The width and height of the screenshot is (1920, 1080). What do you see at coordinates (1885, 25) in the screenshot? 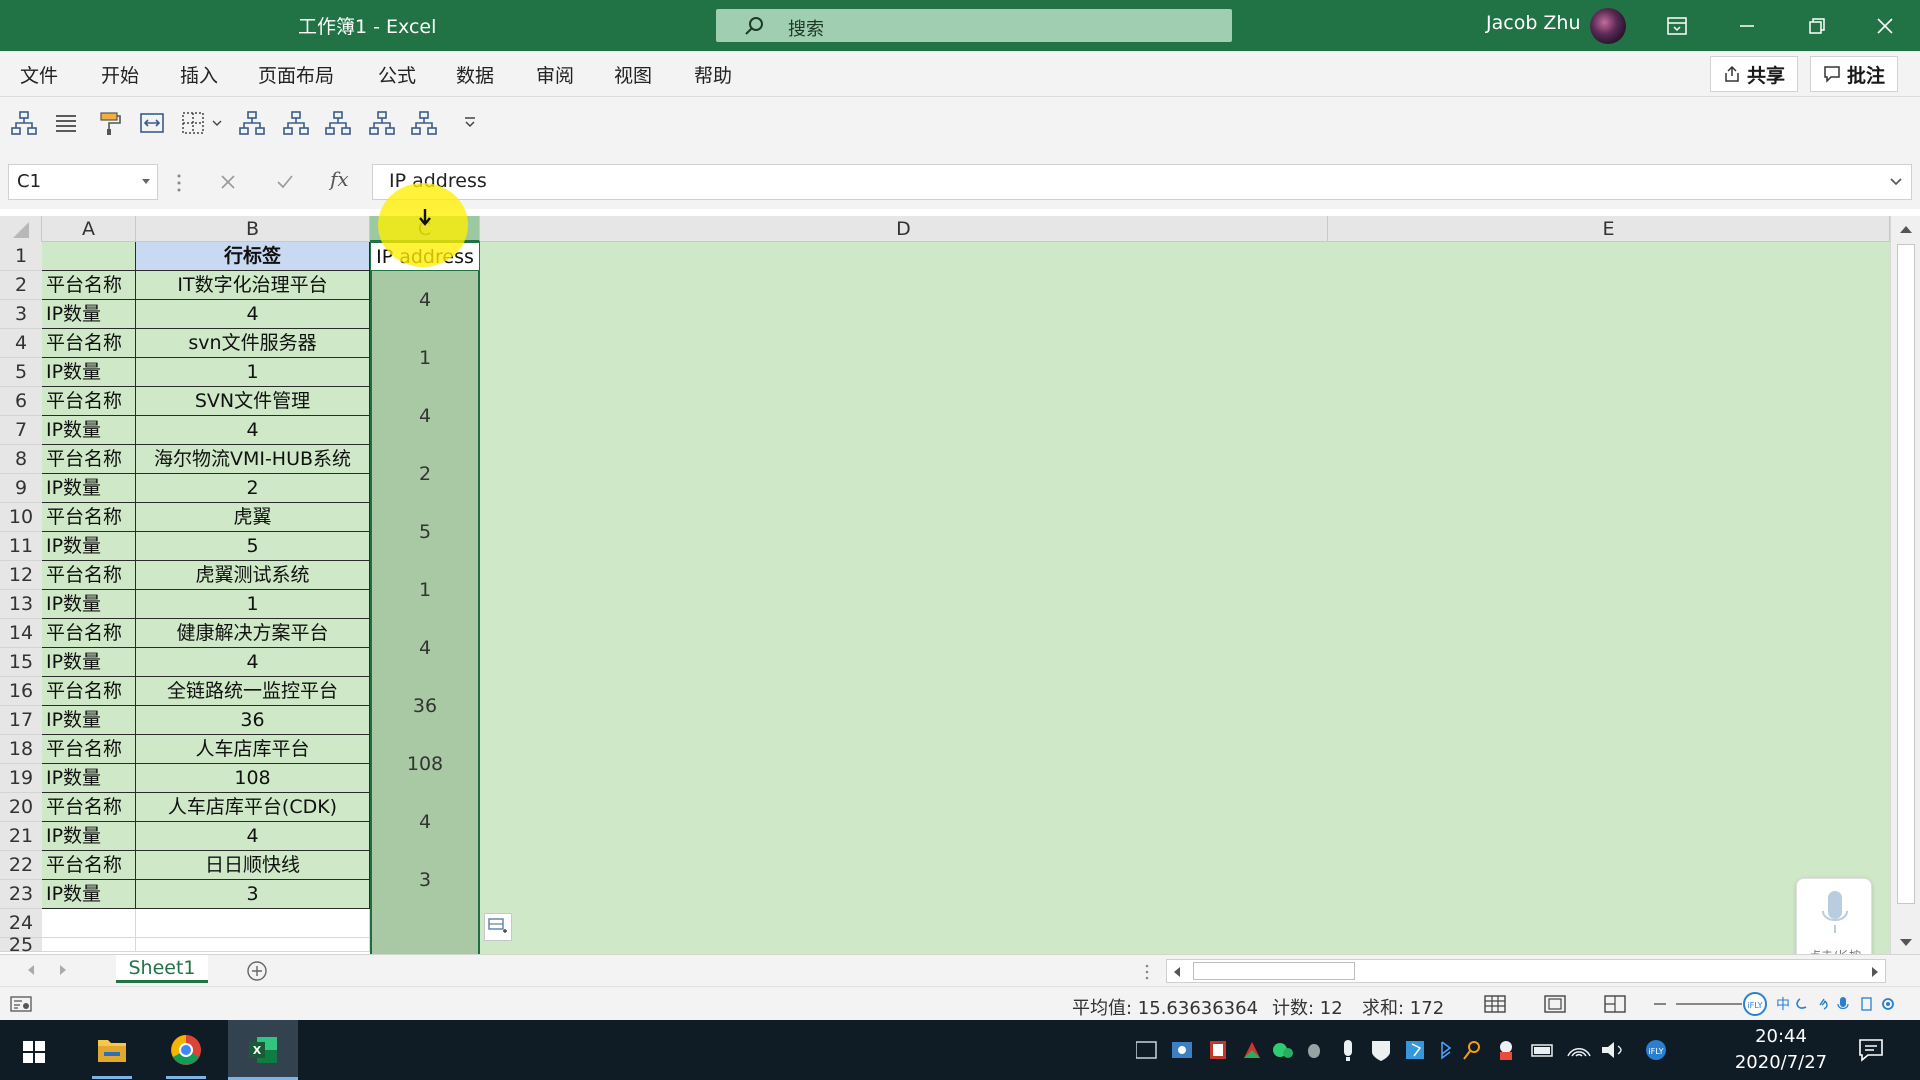
I see `close-button` at bounding box center [1885, 25].